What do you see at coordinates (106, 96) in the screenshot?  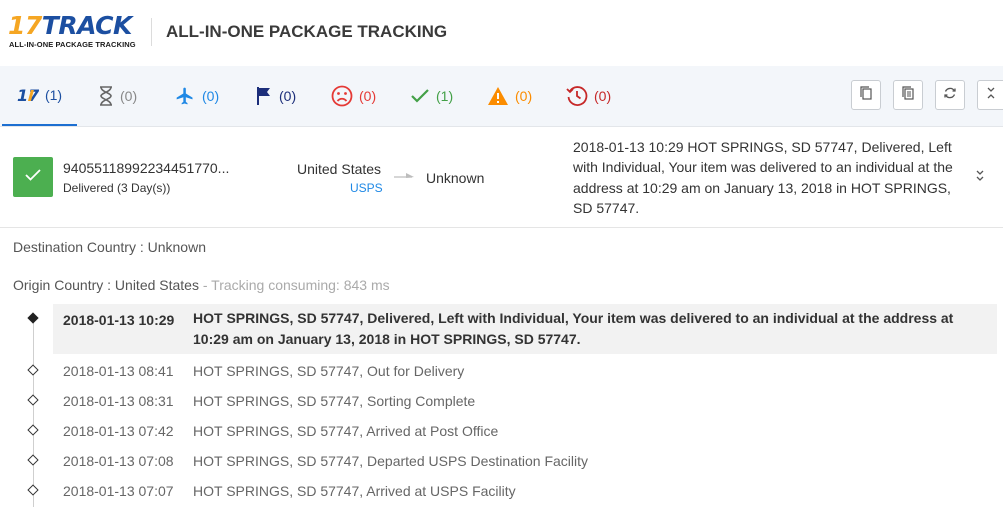 I see `hourglass-icon` at bounding box center [106, 96].